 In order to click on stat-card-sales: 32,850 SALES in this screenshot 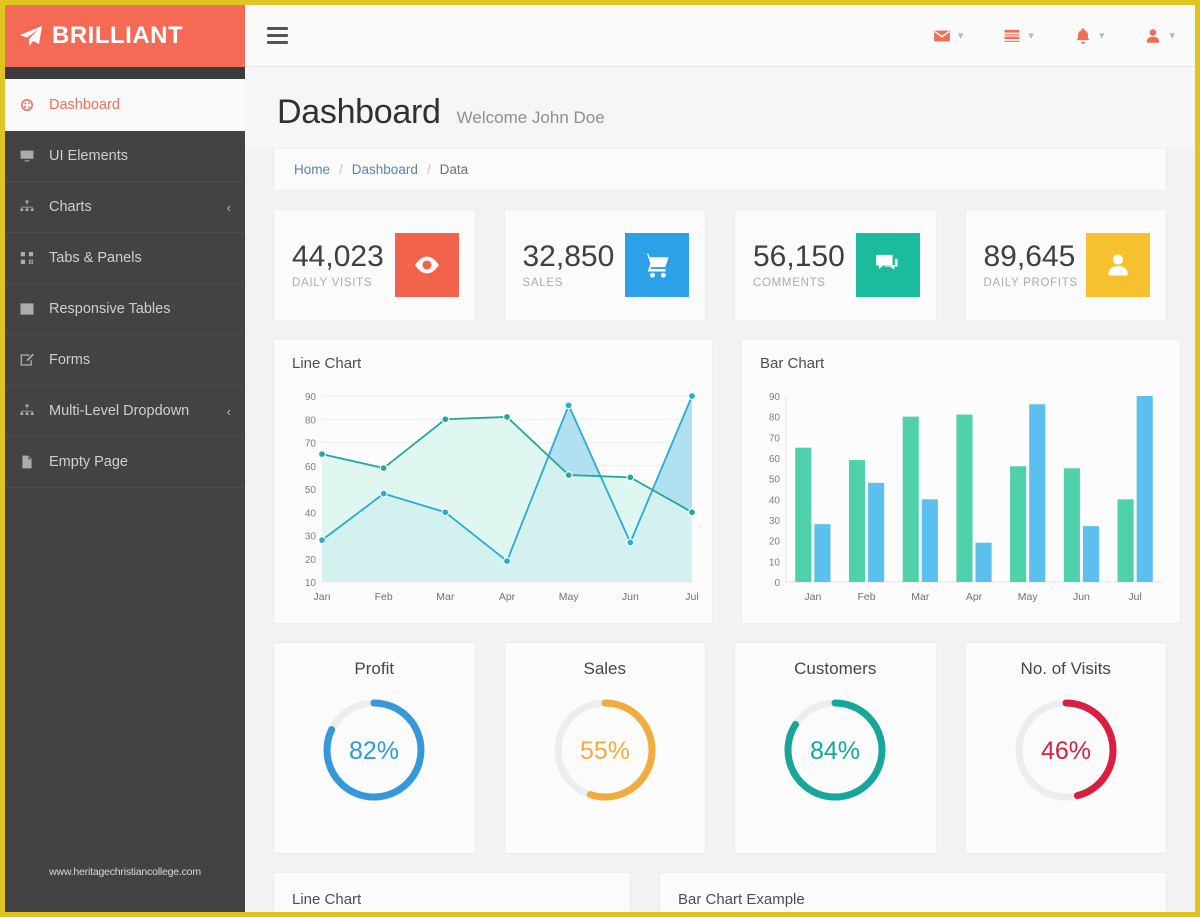, I will do `click(604, 265)`.